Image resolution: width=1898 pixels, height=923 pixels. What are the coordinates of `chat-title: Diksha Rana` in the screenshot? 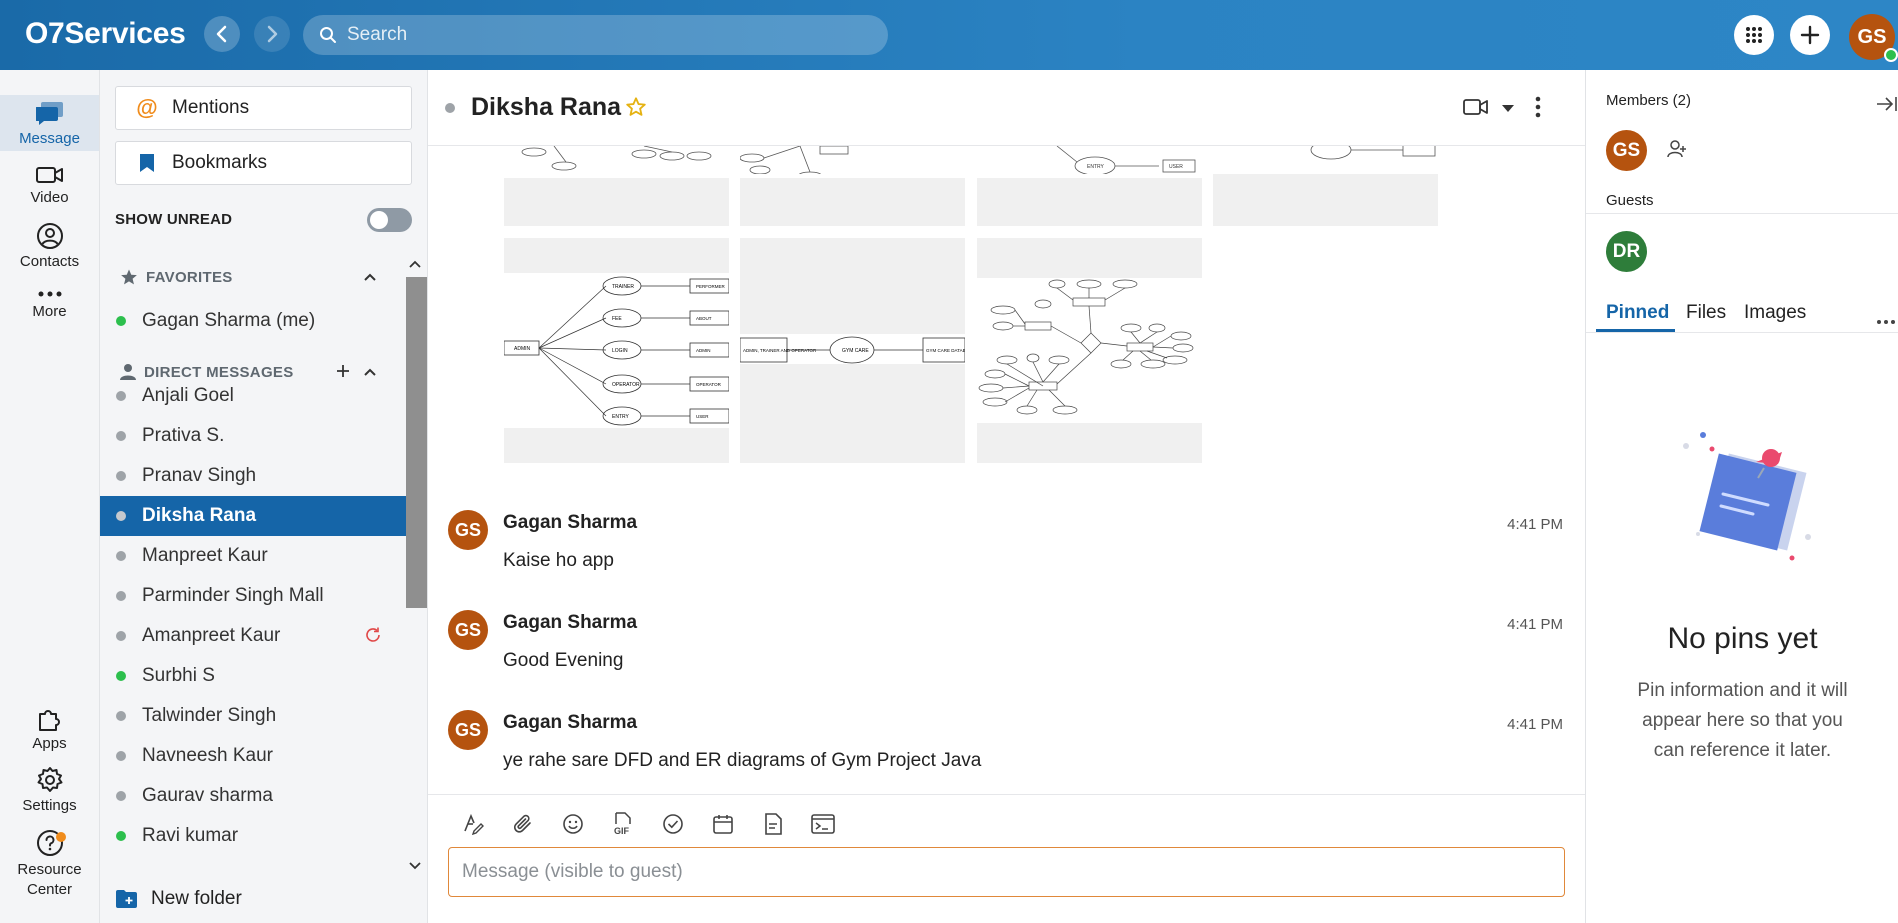 It's located at (546, 107).